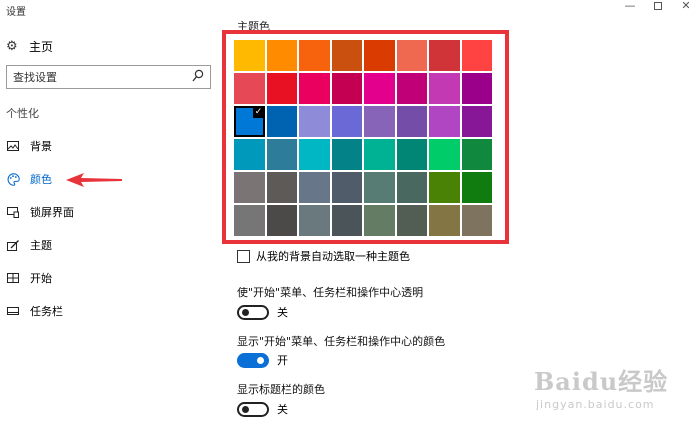 This screenshot has width=700, height=430. I want to click on sidebar-item-label: 开始, so click(41, 278).